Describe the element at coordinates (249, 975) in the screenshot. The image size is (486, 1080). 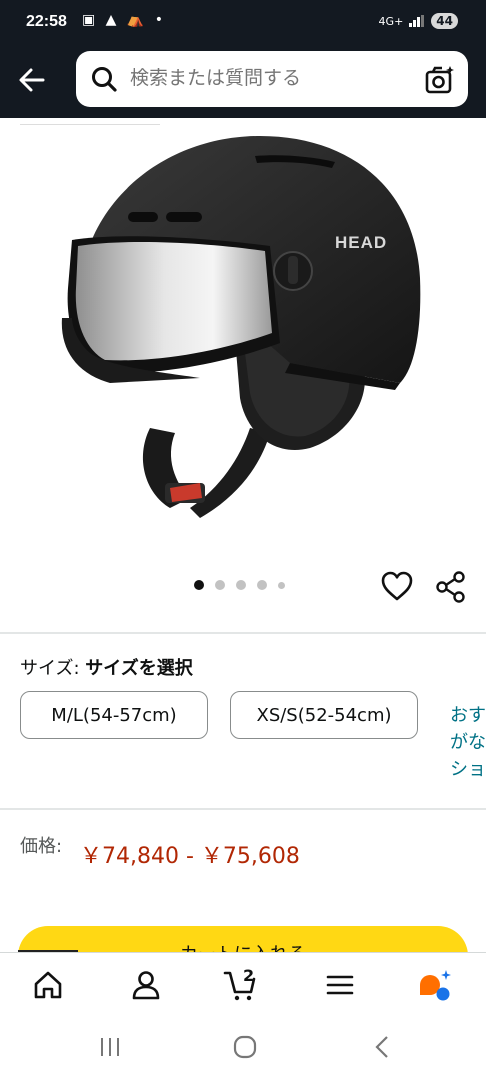
I see `cart-count-badge: 2` at that location.